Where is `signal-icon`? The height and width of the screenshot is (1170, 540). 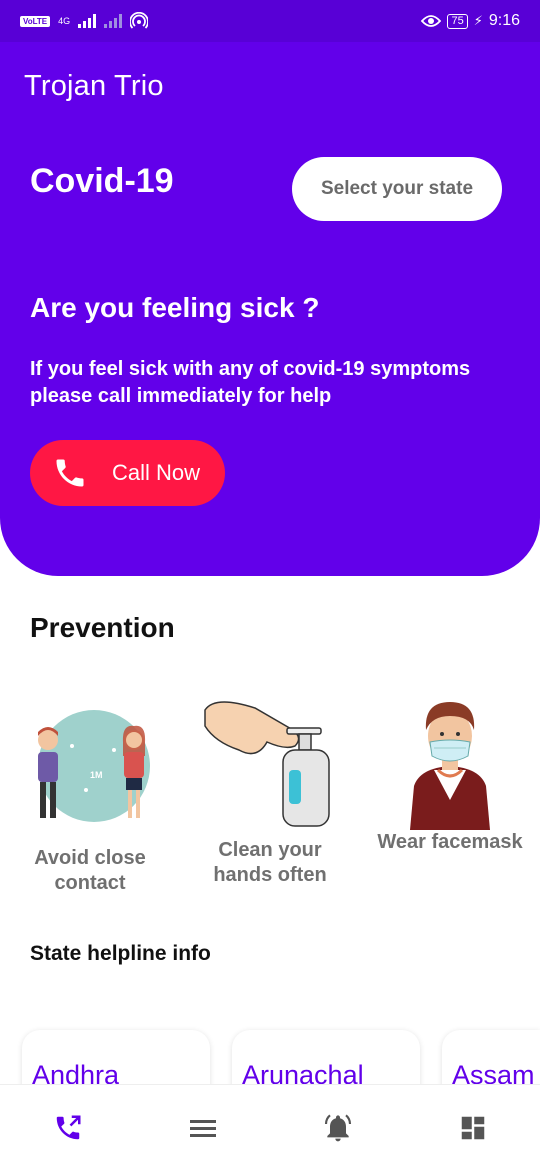 signal-icon is located at coordinates (87, 21).